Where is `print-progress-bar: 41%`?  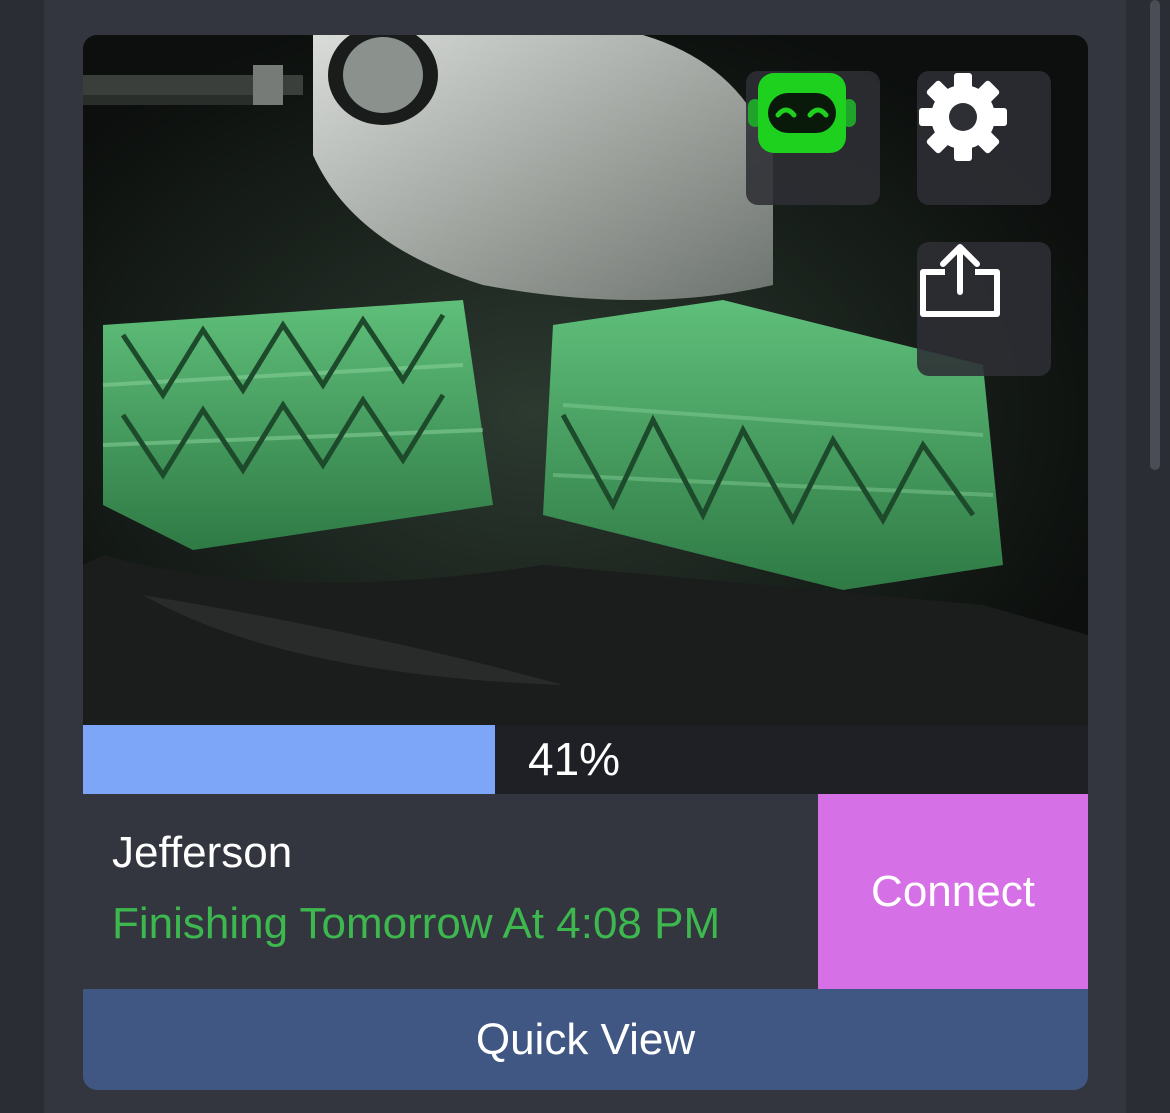
print-progress-bar: 41% is located at coordinates (585, 759).